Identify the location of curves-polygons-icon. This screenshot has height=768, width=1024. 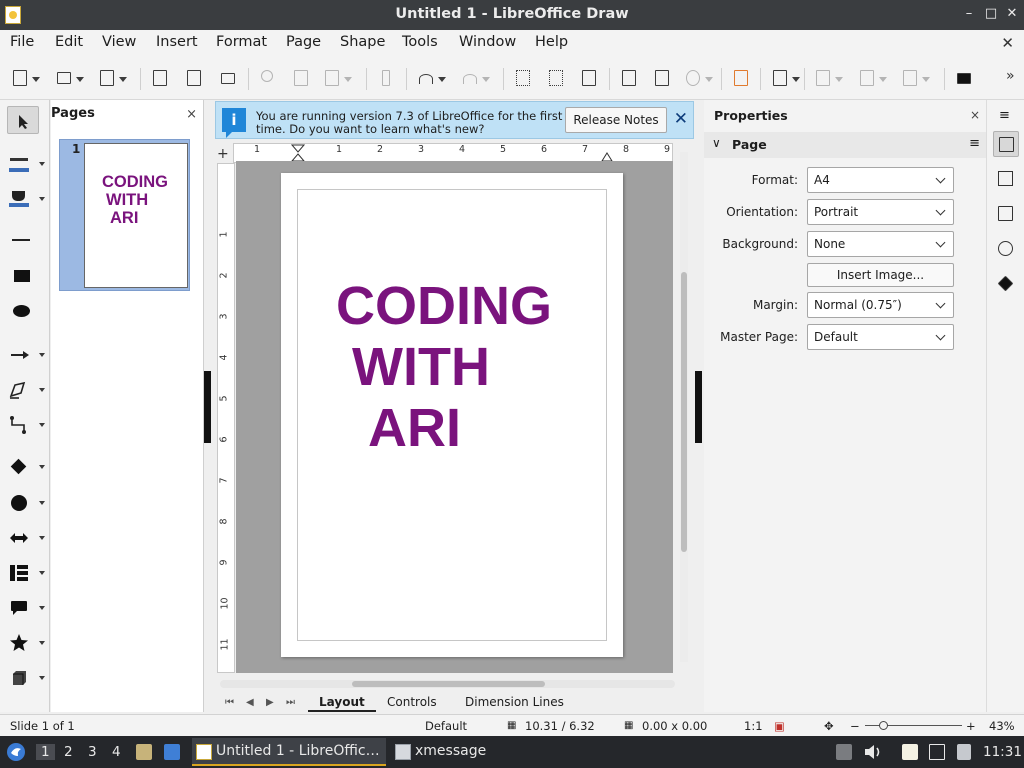
(26, 390).